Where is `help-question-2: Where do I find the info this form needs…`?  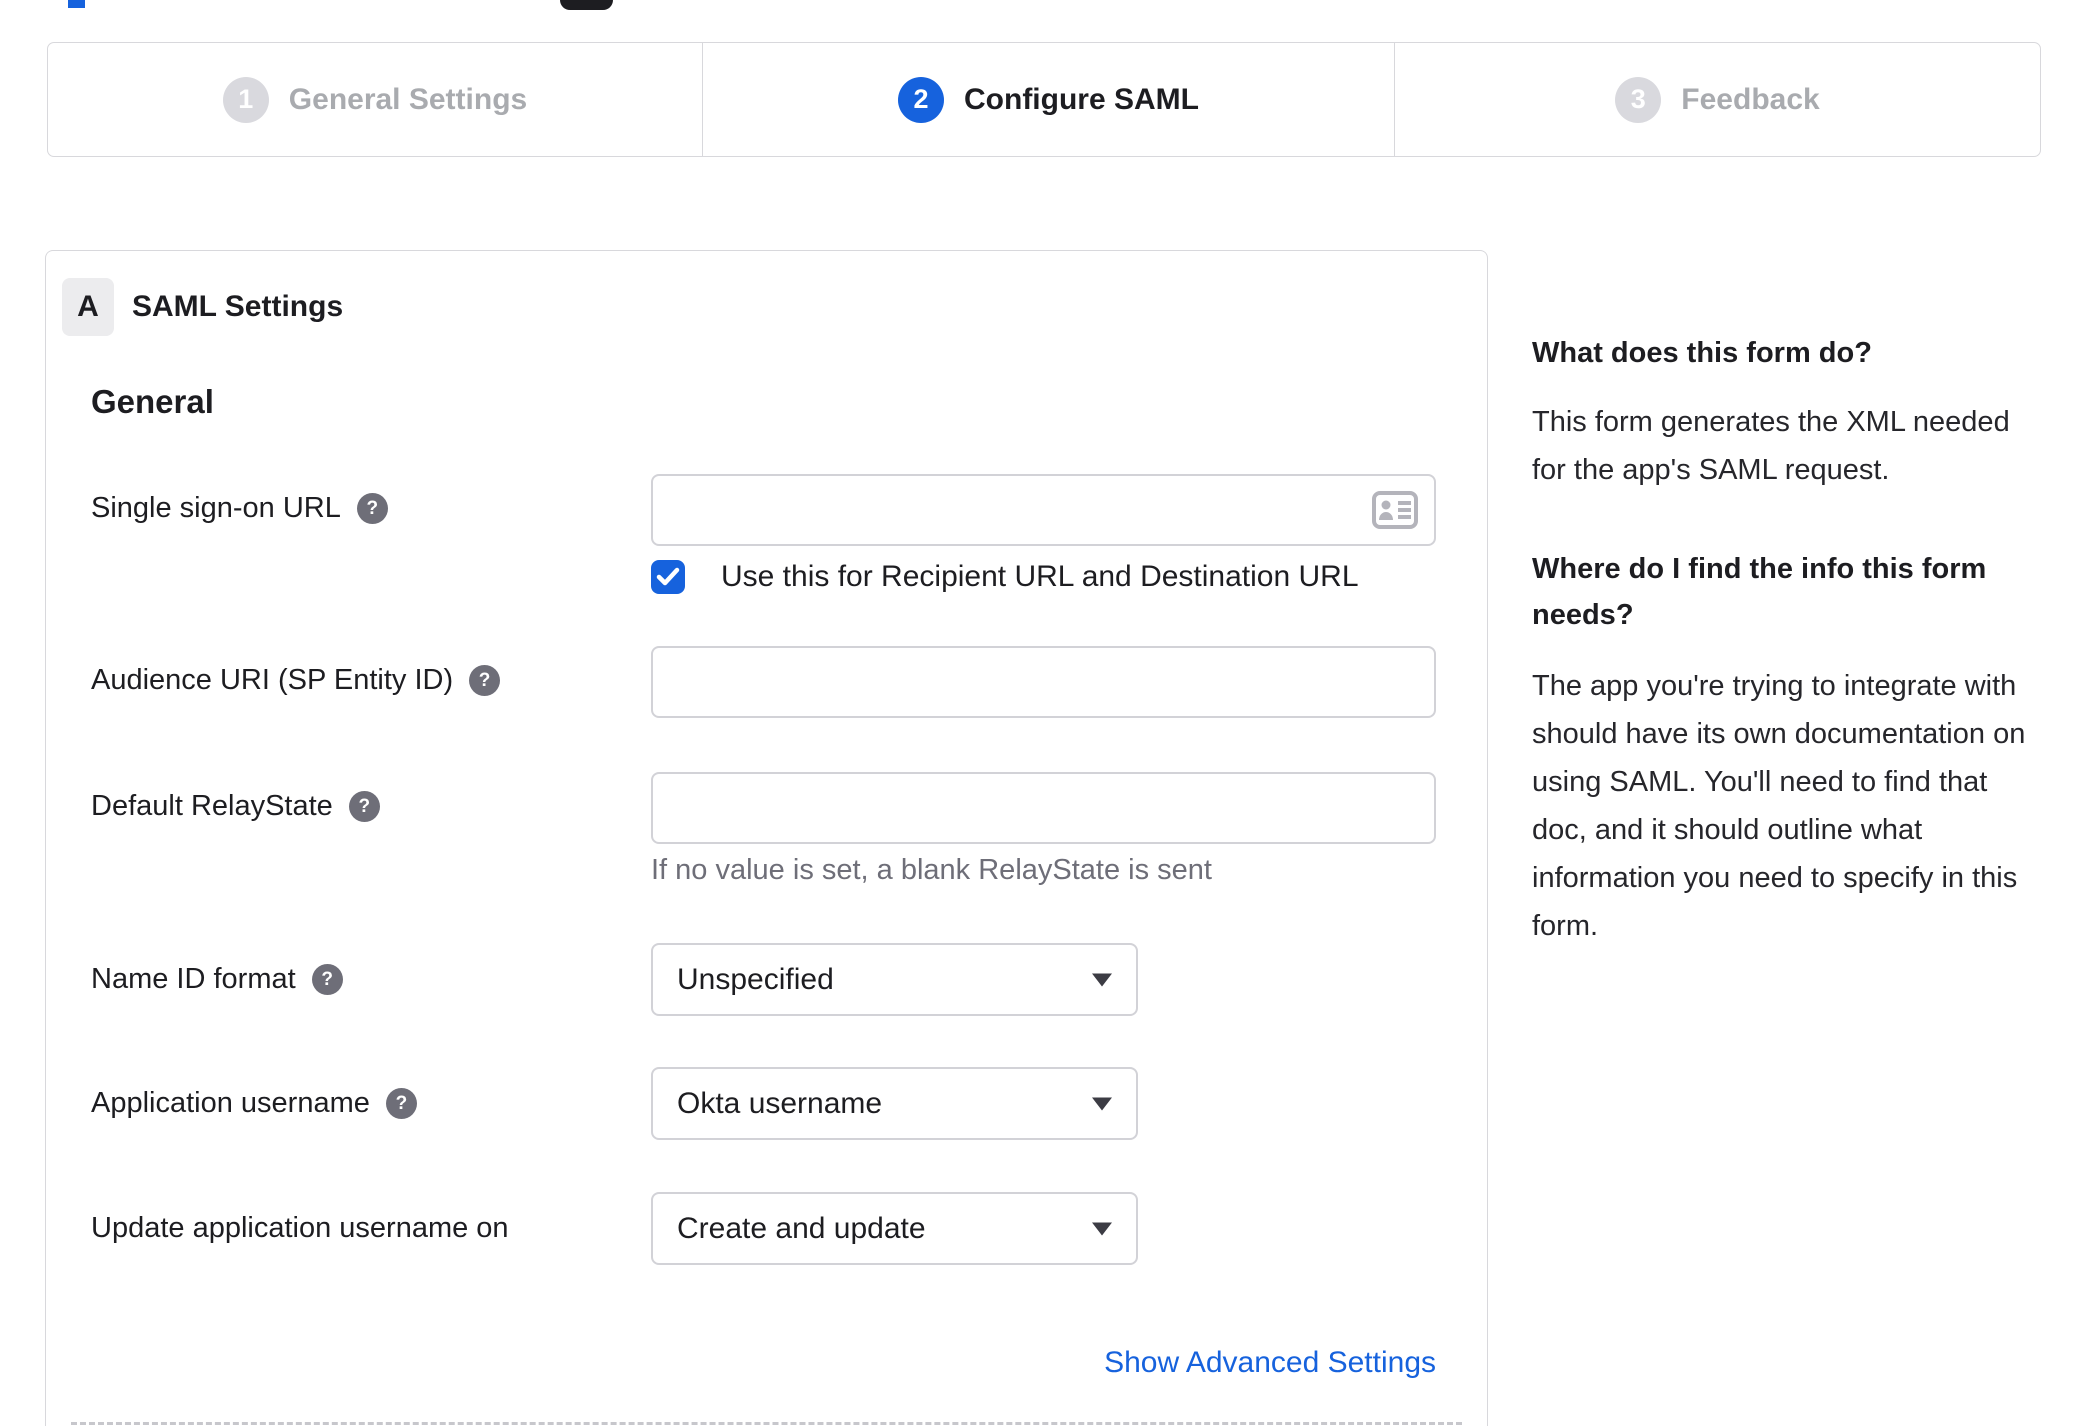
help-question-2: Where do I find the info this form needs… is located at coordinates (1759, 592).